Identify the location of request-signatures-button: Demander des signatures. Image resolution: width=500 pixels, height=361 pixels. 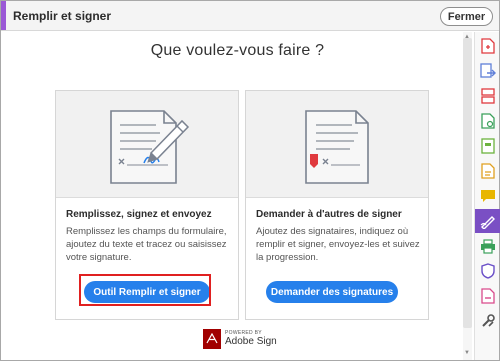
(332, 292).